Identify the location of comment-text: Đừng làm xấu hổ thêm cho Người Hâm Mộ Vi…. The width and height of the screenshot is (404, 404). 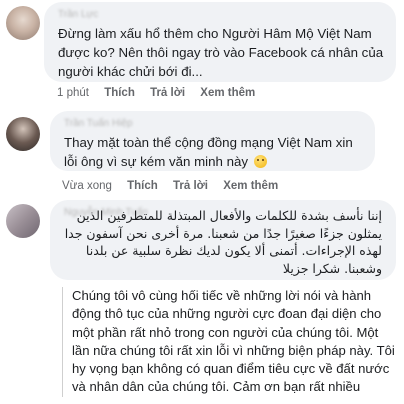
(221, 52).